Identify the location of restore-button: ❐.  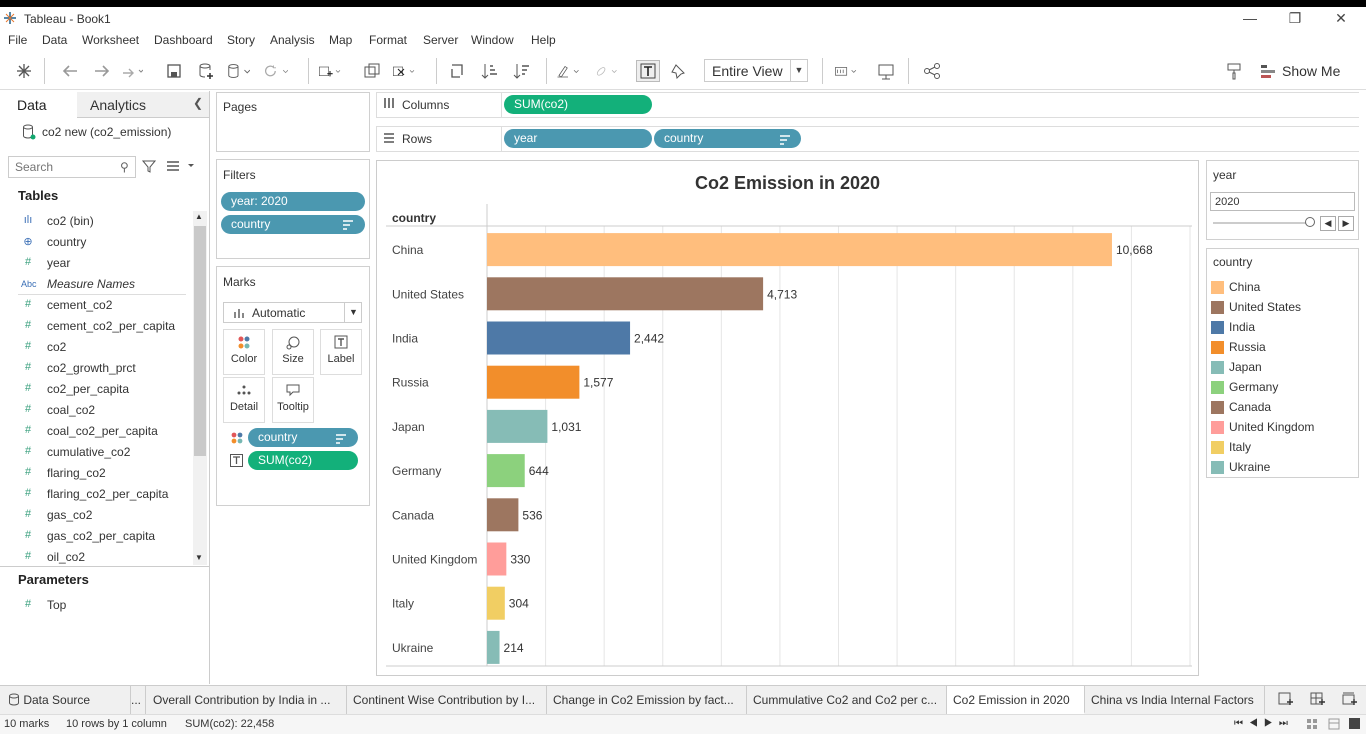
(1295, 19).